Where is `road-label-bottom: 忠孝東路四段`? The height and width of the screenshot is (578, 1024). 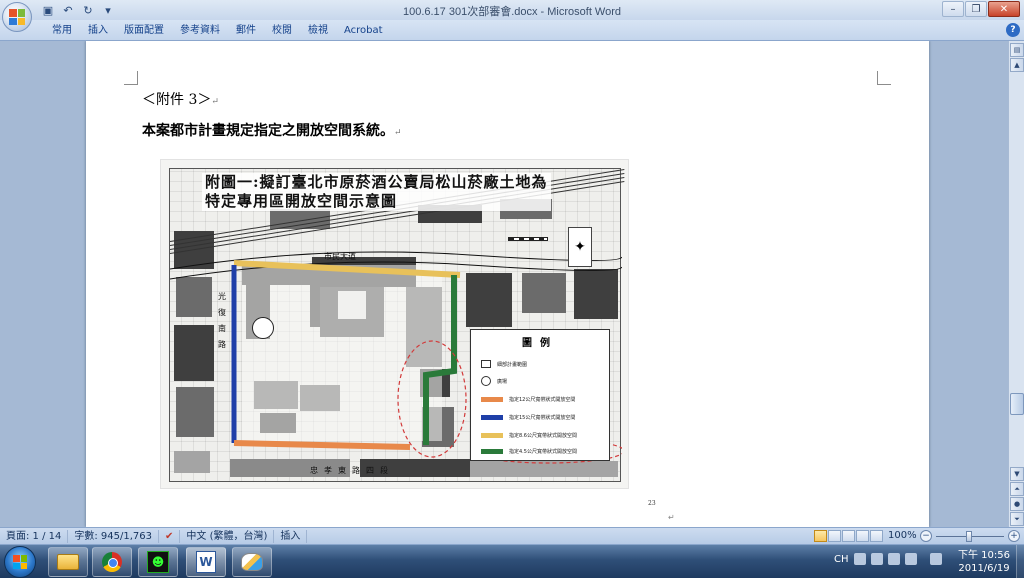 road-label-bottom: 忠孝東路四段 is located at coordinates (352, 470).